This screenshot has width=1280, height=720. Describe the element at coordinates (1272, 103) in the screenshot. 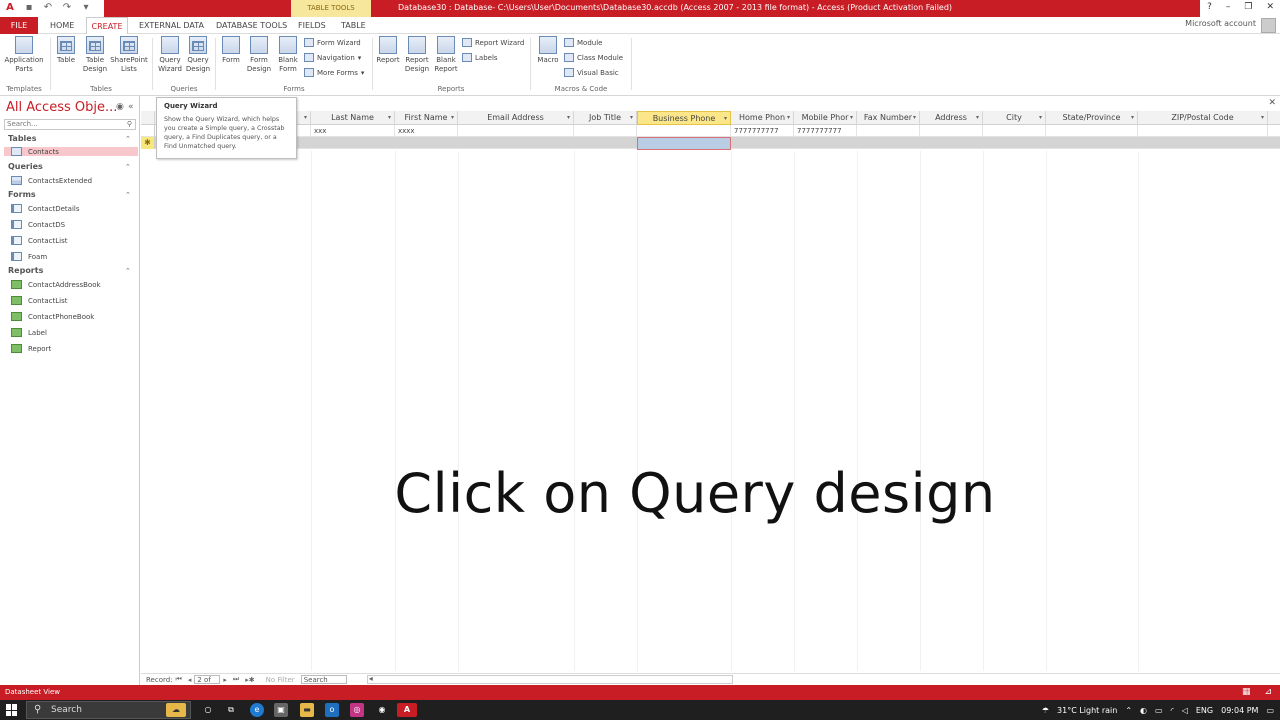

I see `close-document-icon: ✕` at that location.